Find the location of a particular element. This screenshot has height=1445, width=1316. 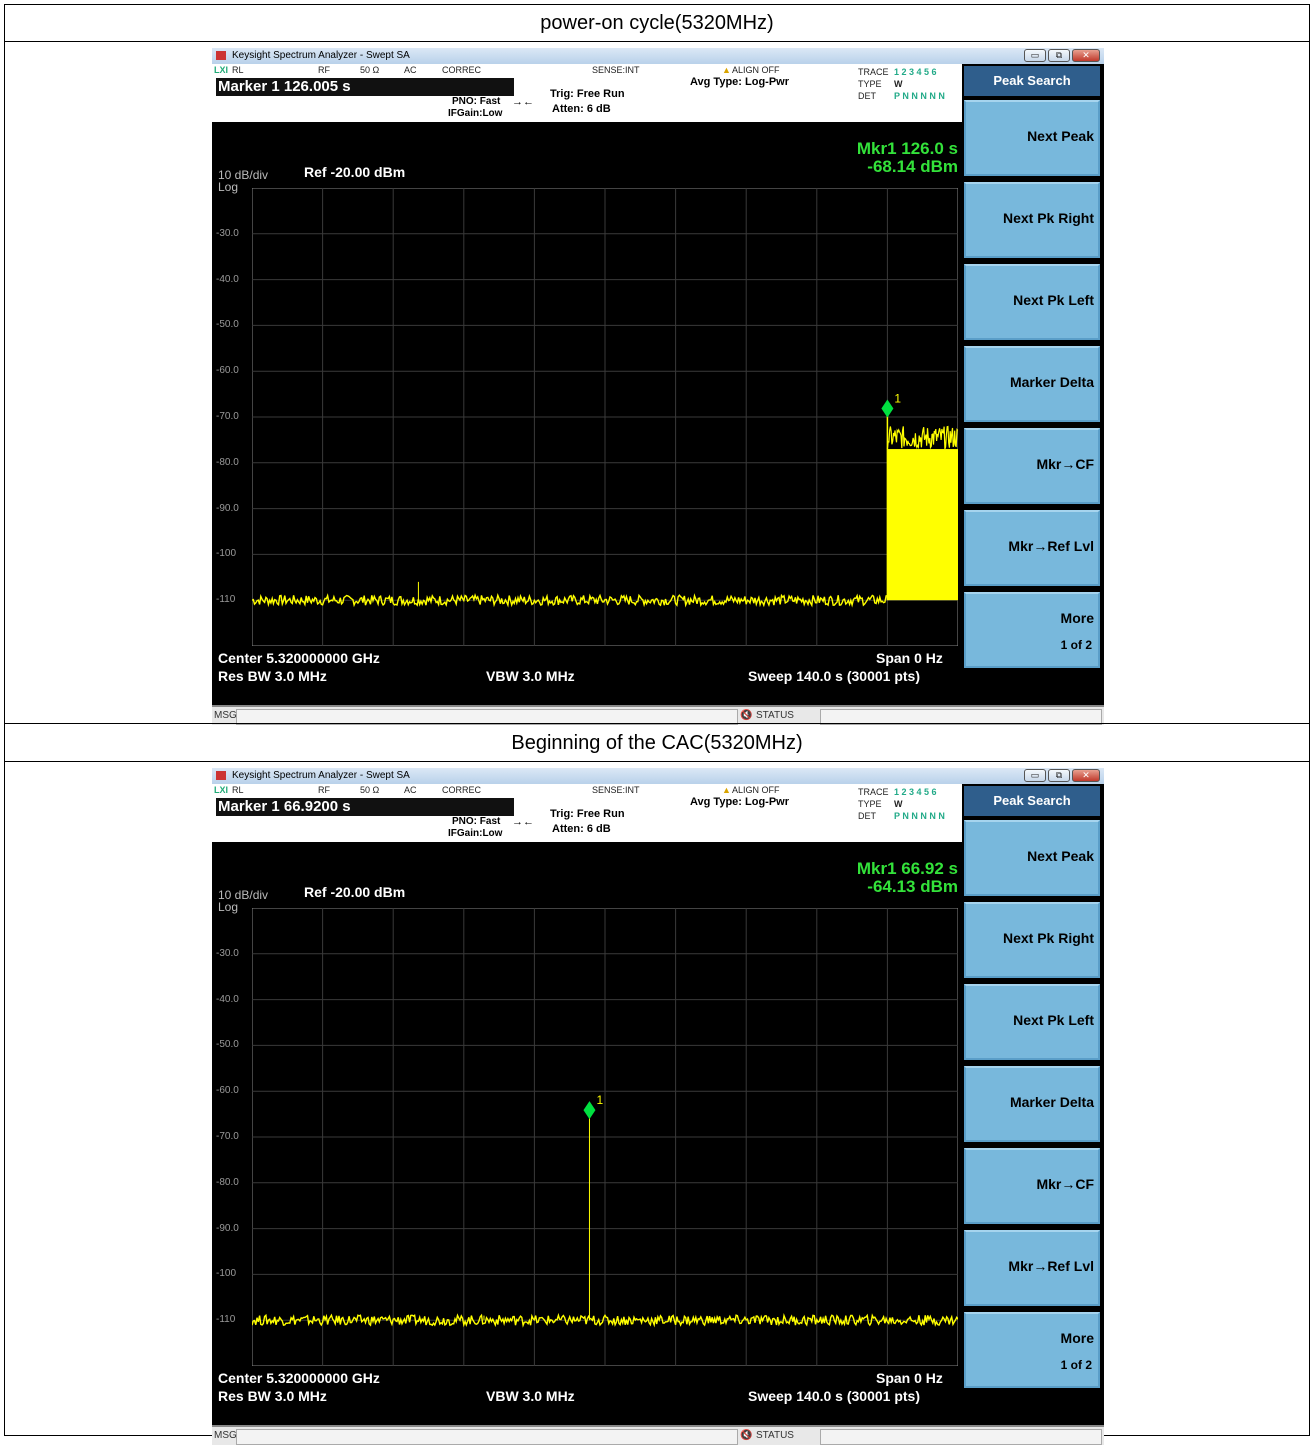

center-frequency: Center 5.320000000 GHz is located at coordinates (299, 658).